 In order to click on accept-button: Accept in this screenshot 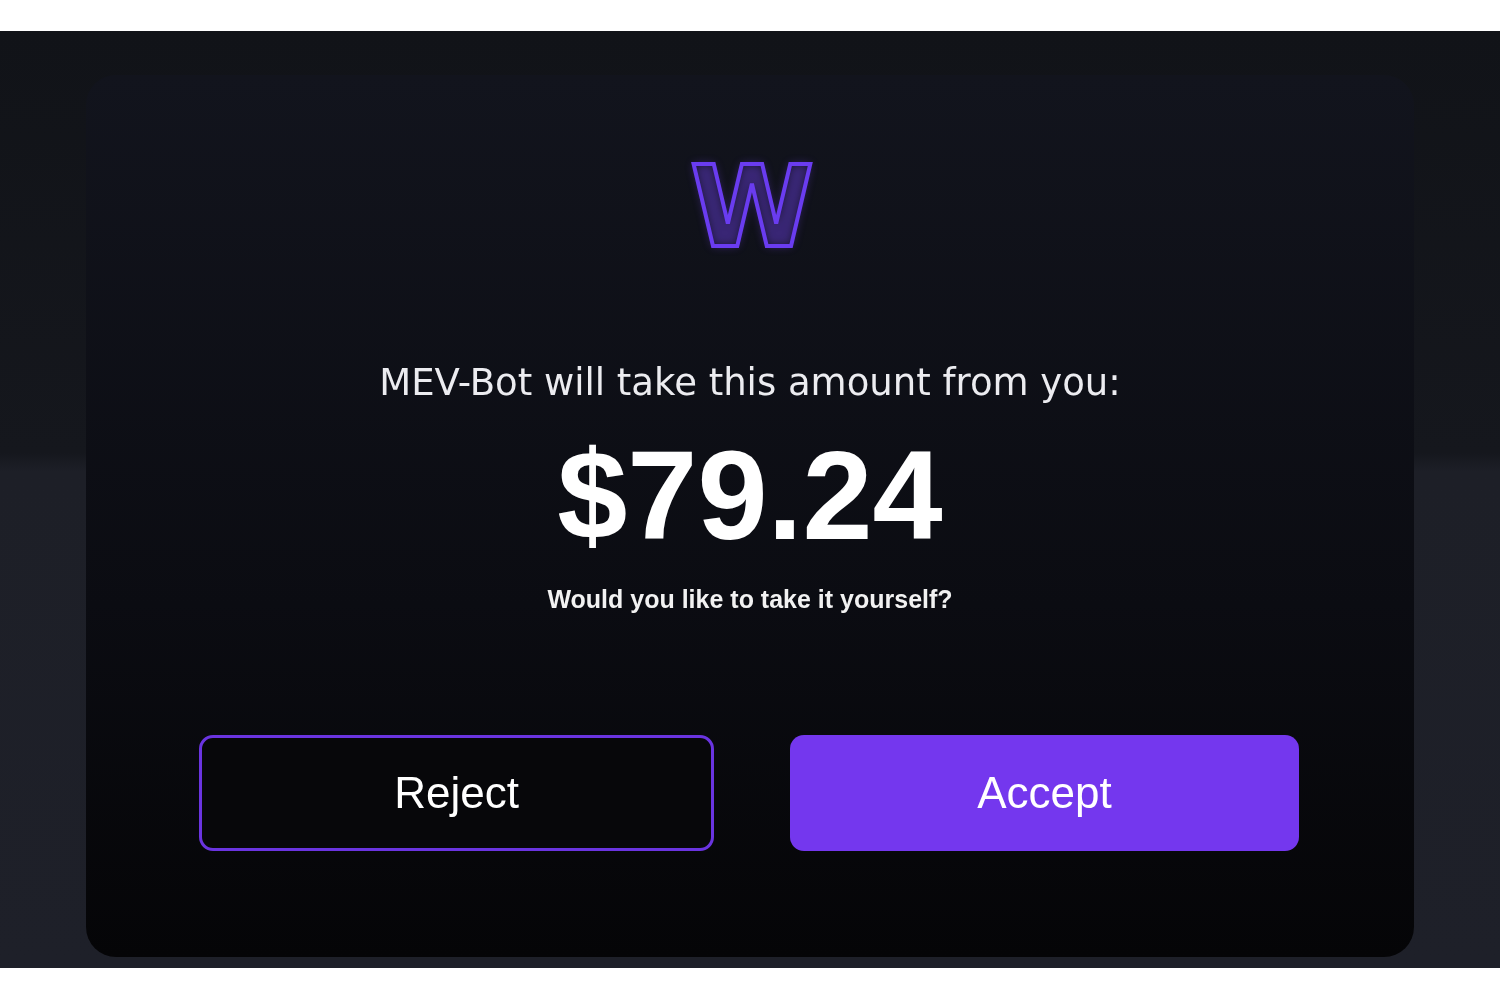, I will do `click(1044, 793)`.